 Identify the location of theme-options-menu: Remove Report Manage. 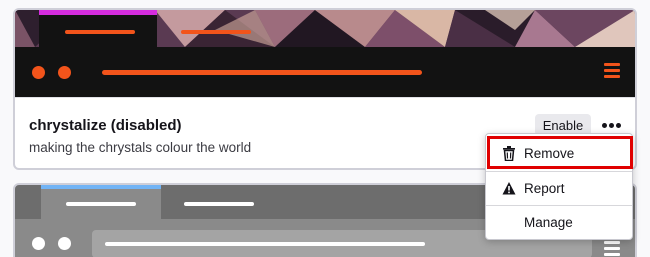
(559, 186).